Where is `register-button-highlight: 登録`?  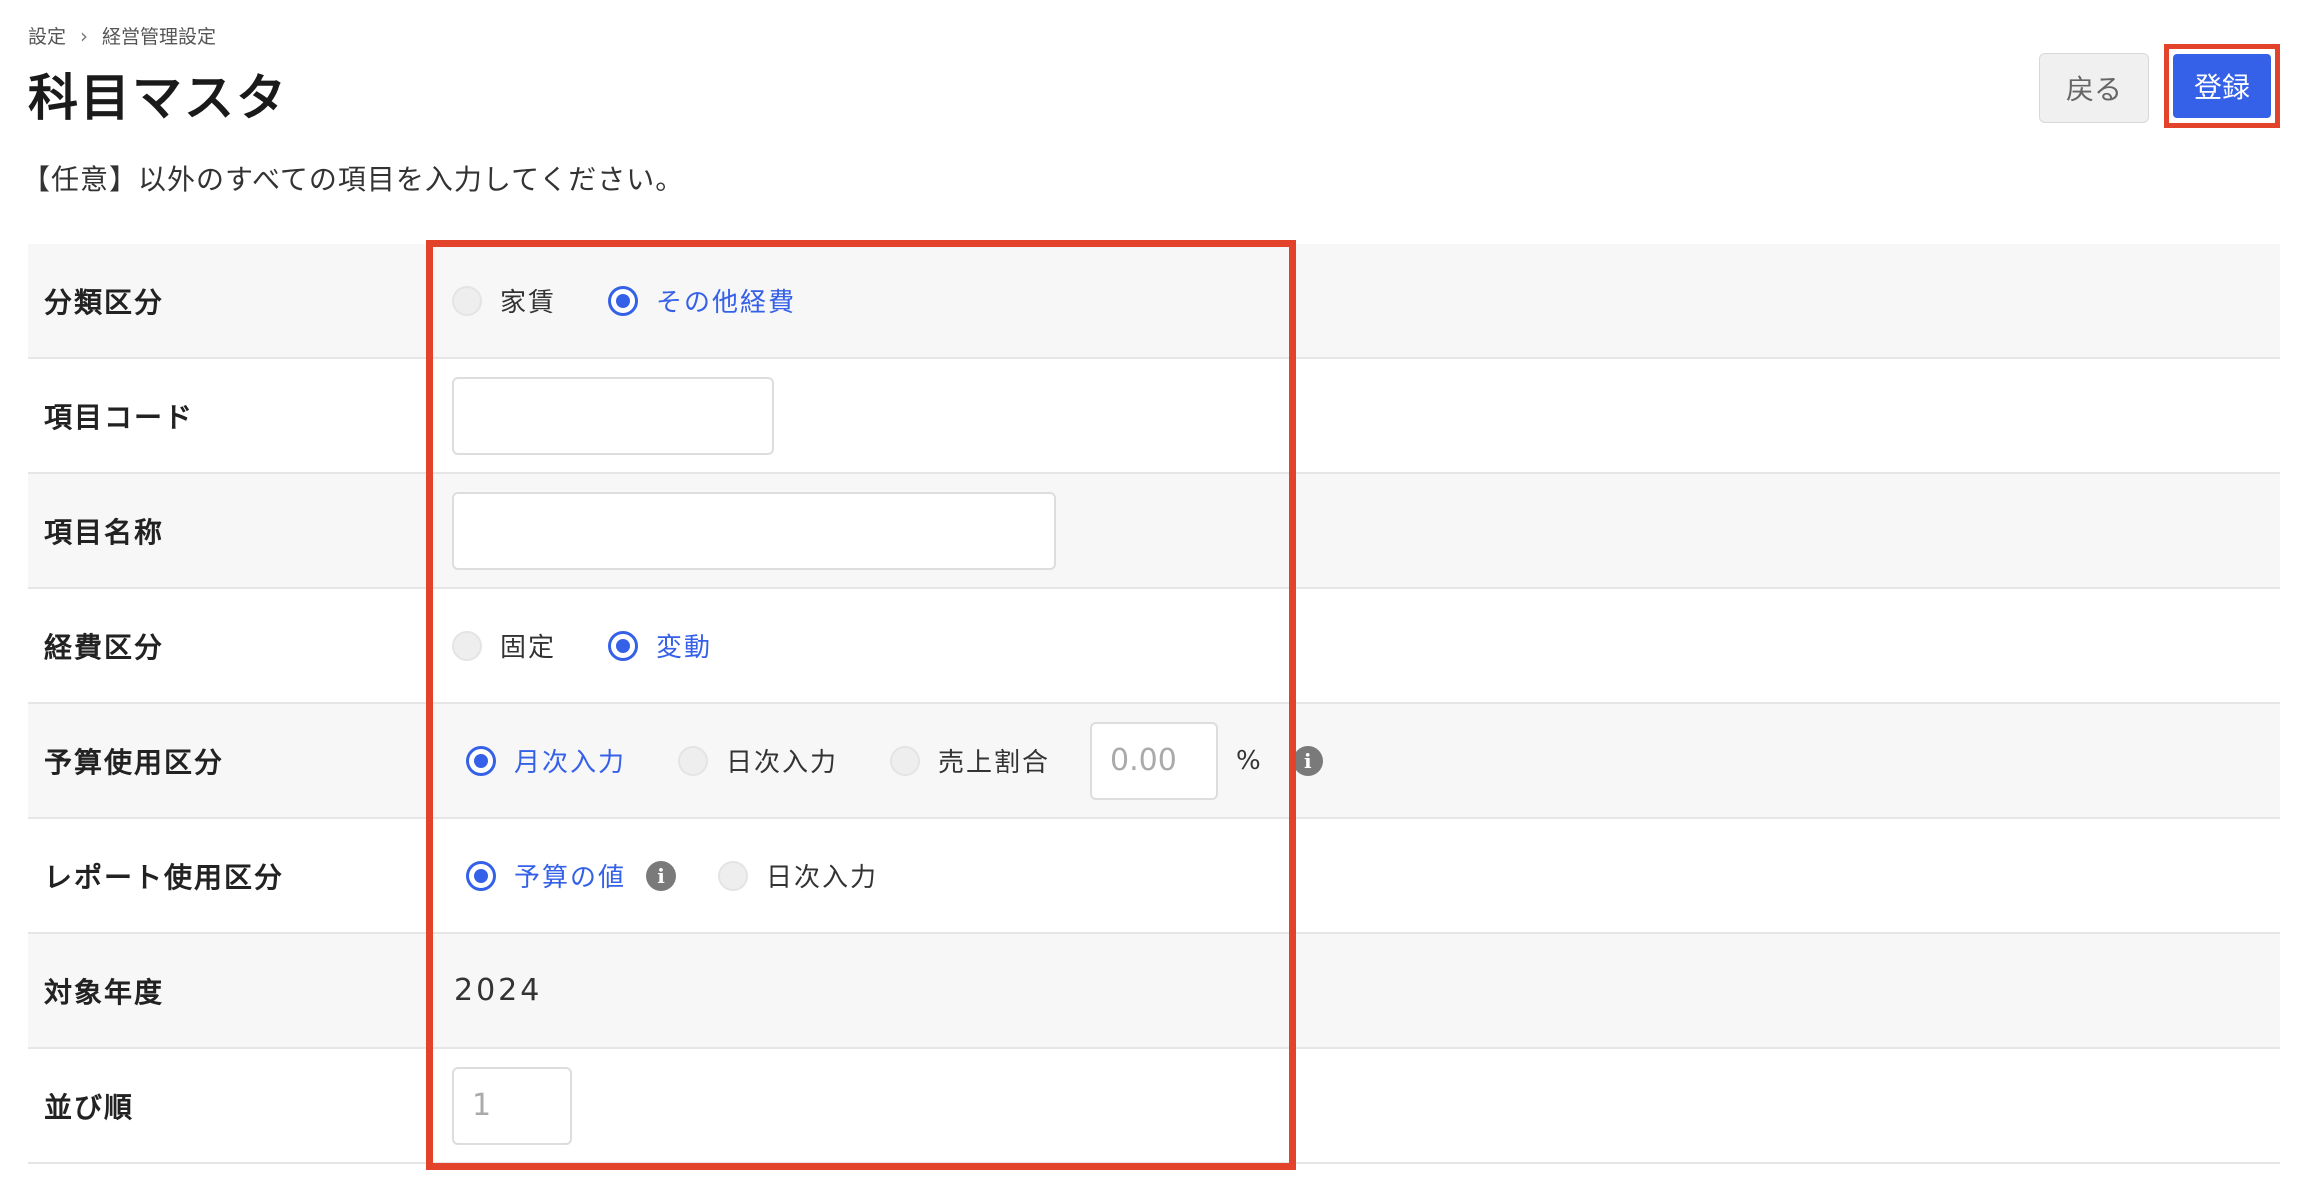 register-button-highlight: 登録 is located at coordinates (2222, 86).